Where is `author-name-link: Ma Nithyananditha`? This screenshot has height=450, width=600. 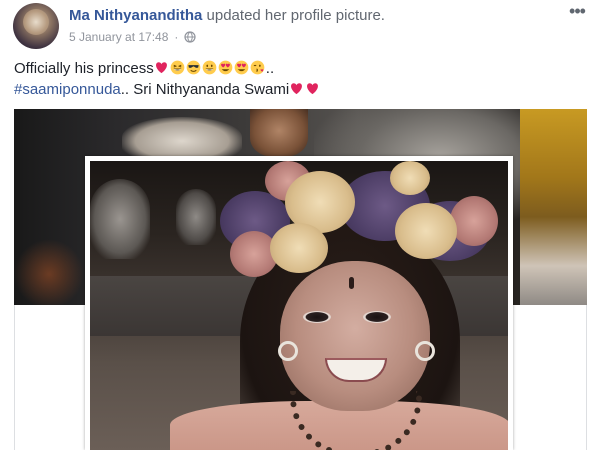
author-name-link: Ma Nithyananditha is located at coordinates (135, 15).